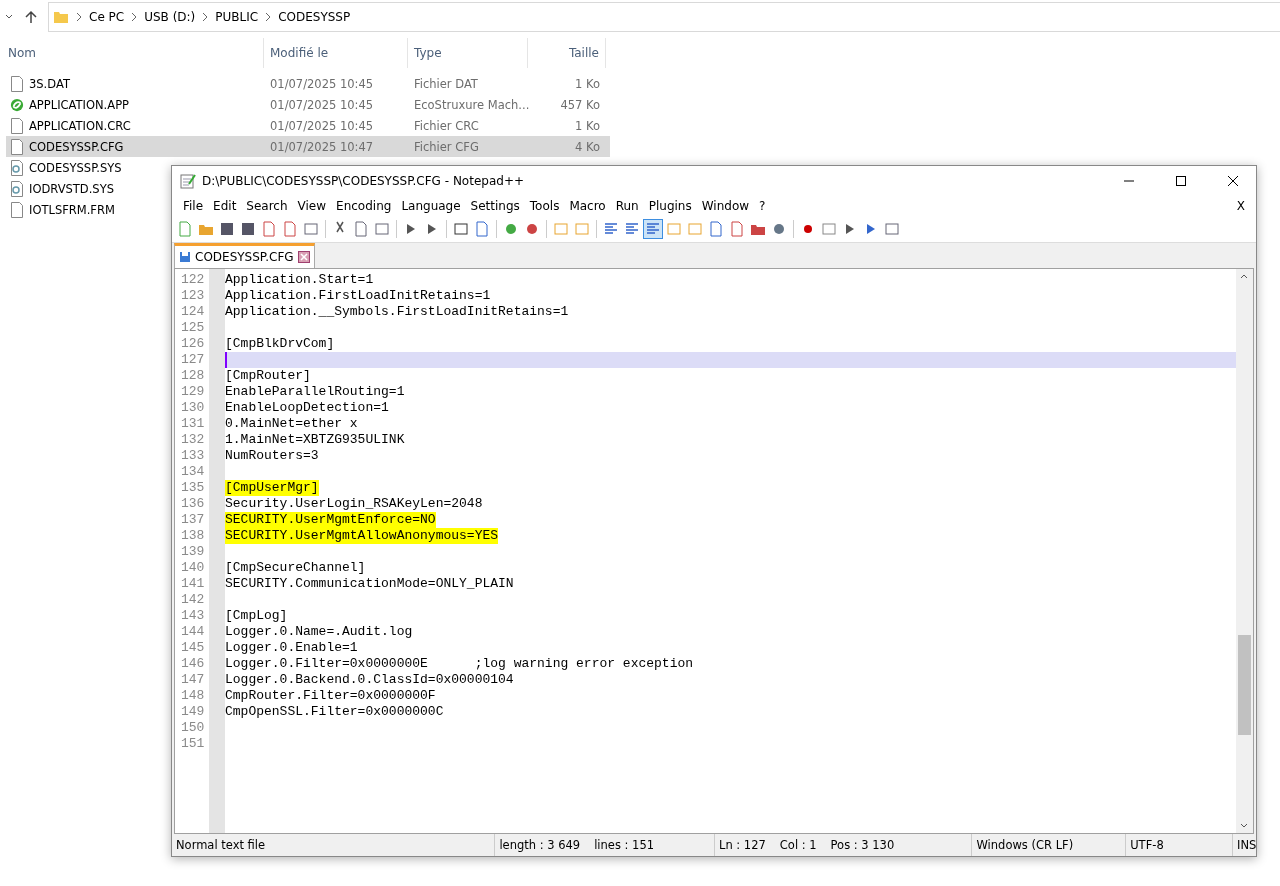 The width and height of the screenshot is (1280, 886). What do you see at coordinates (72, 209) in the screenshot?
I see `file-name: IOTLSFRM.FRM` at bounding box center [72, 209].